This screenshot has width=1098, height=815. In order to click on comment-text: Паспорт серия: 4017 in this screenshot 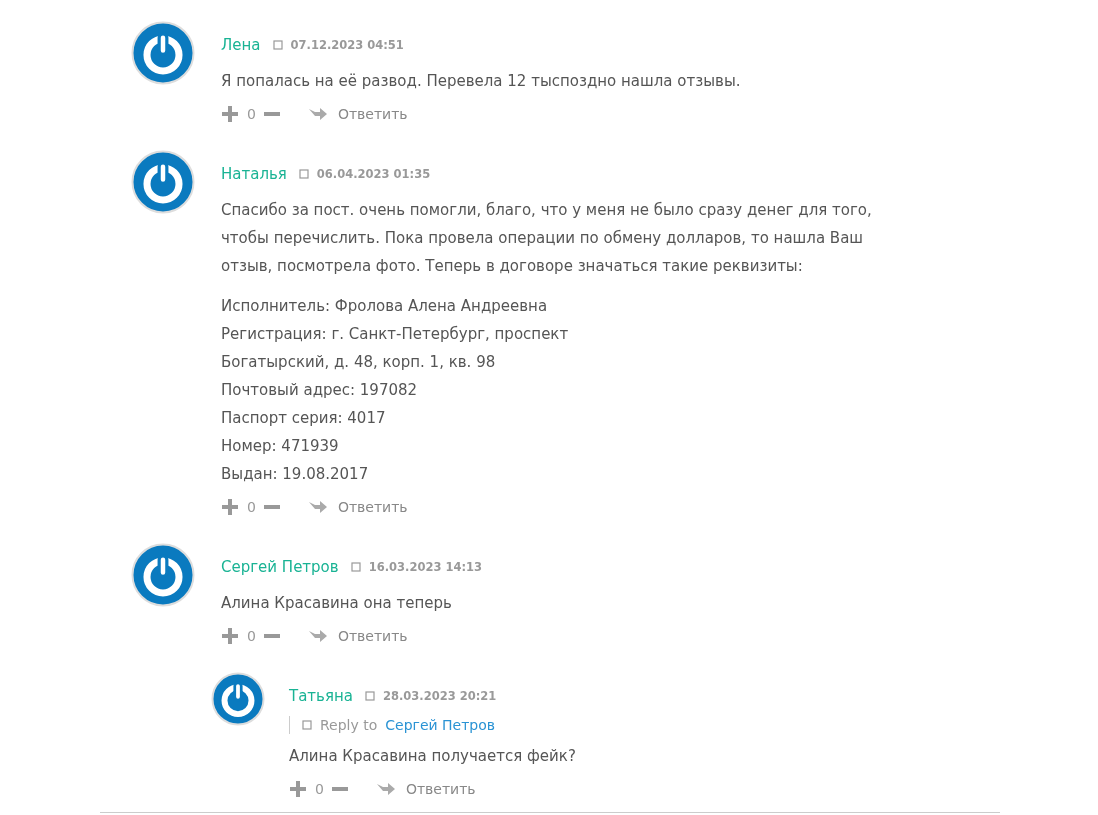, I will do `click(304, 418)`.